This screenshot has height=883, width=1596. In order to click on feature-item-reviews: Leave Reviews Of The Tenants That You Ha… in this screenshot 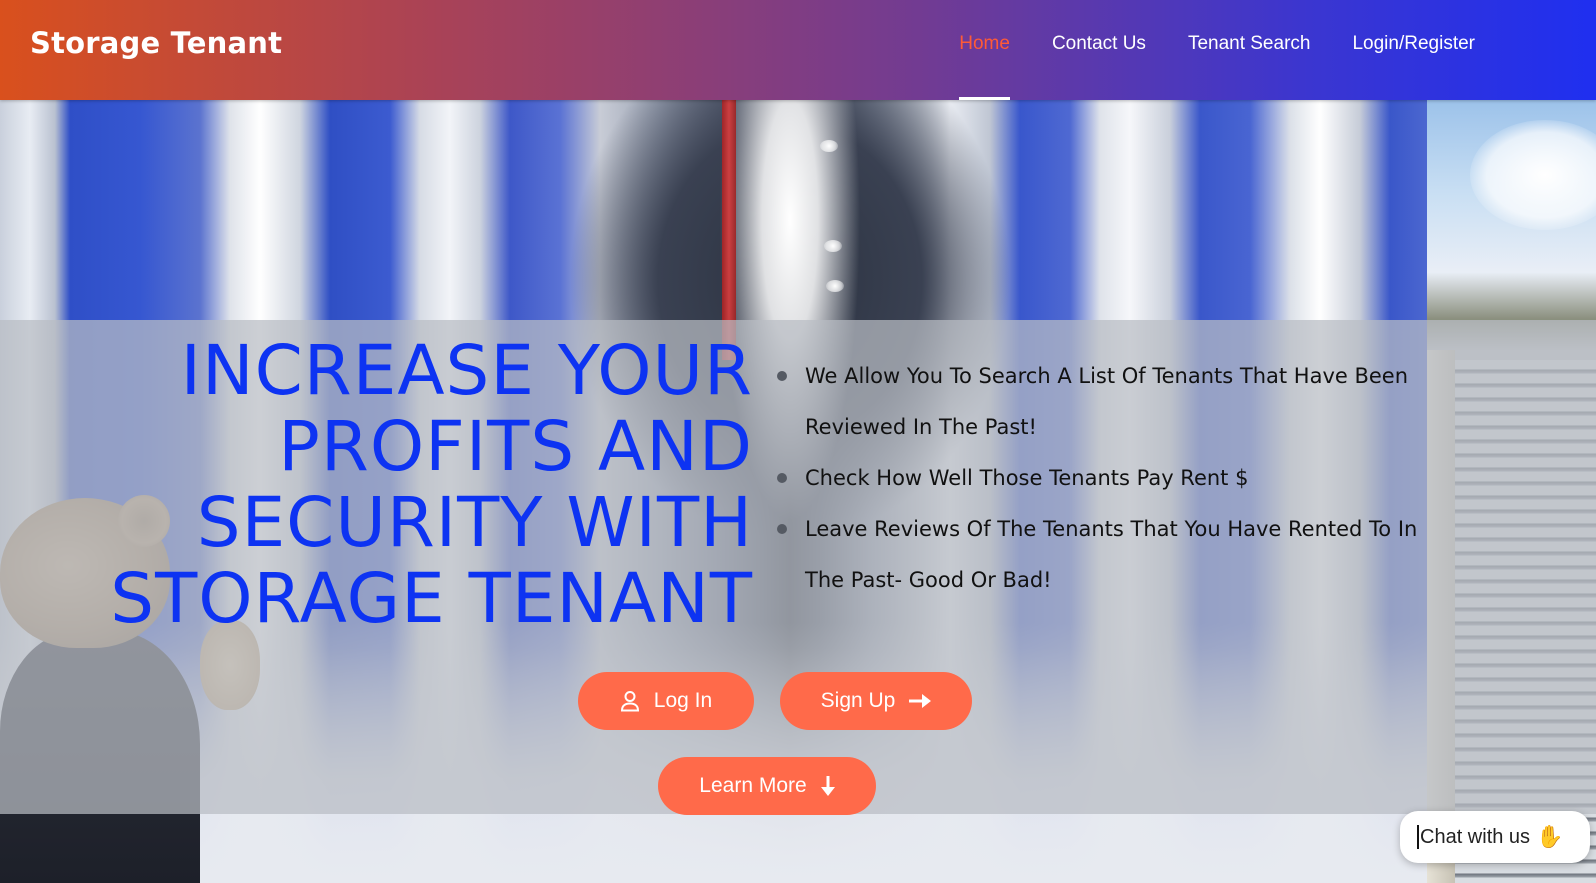, I will do `click(1111, 555)`.